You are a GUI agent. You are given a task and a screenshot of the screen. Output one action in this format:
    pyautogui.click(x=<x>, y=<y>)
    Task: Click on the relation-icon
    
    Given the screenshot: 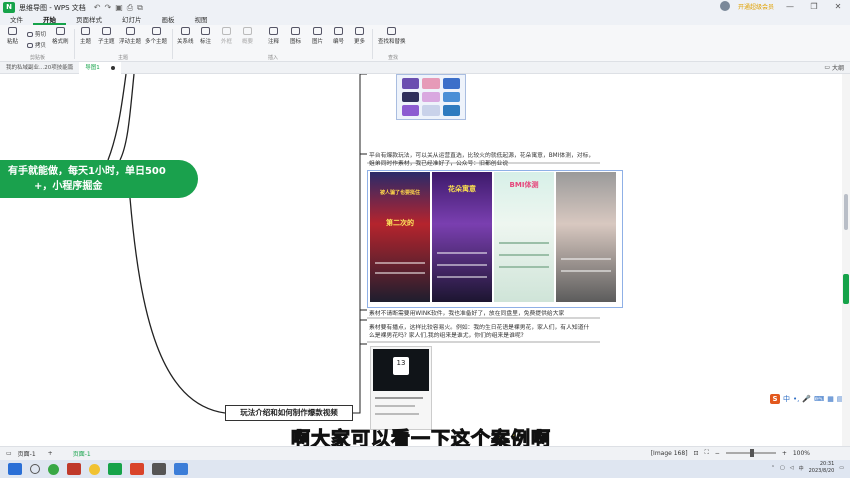 What is the action you would take?
    pyautogui.click(x=185, y=31)
    